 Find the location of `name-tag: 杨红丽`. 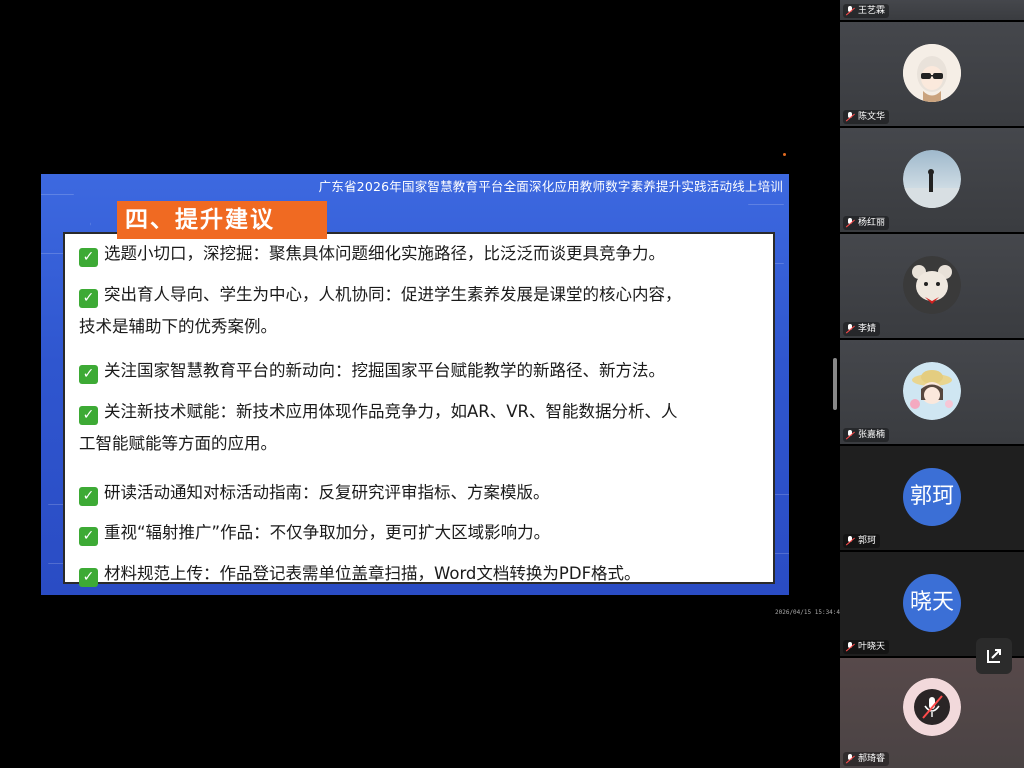

name-tag: 杨红丽 is located at coordinates (866, 223).